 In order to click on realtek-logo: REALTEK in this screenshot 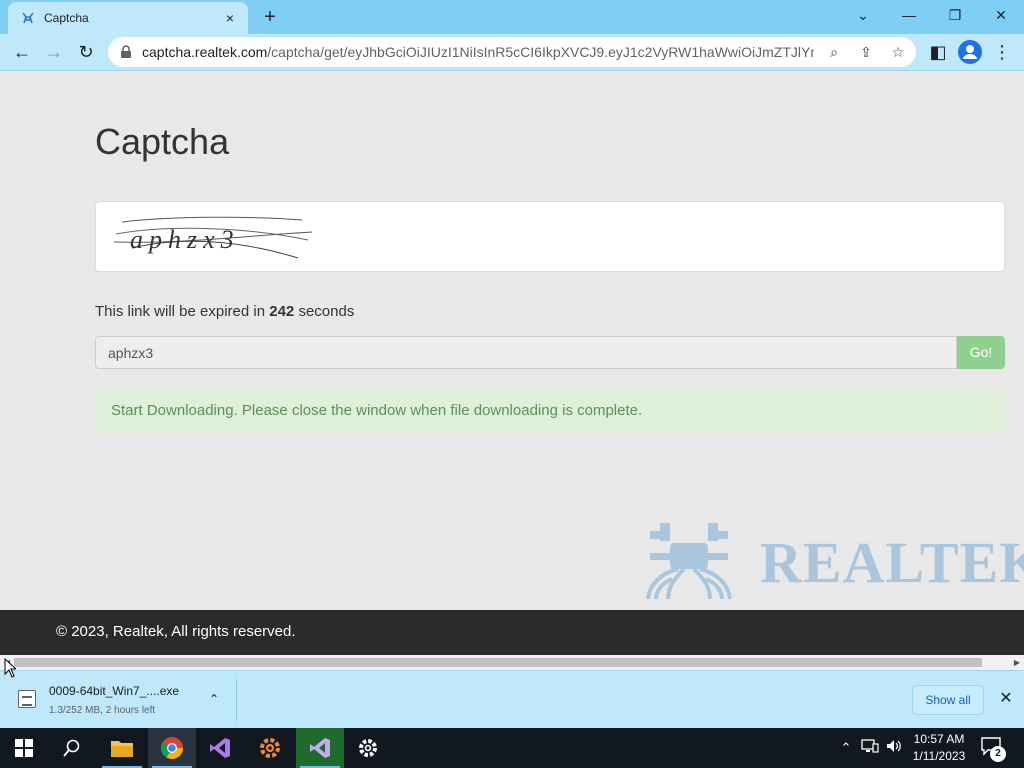, I will do `click(833, 563)`.